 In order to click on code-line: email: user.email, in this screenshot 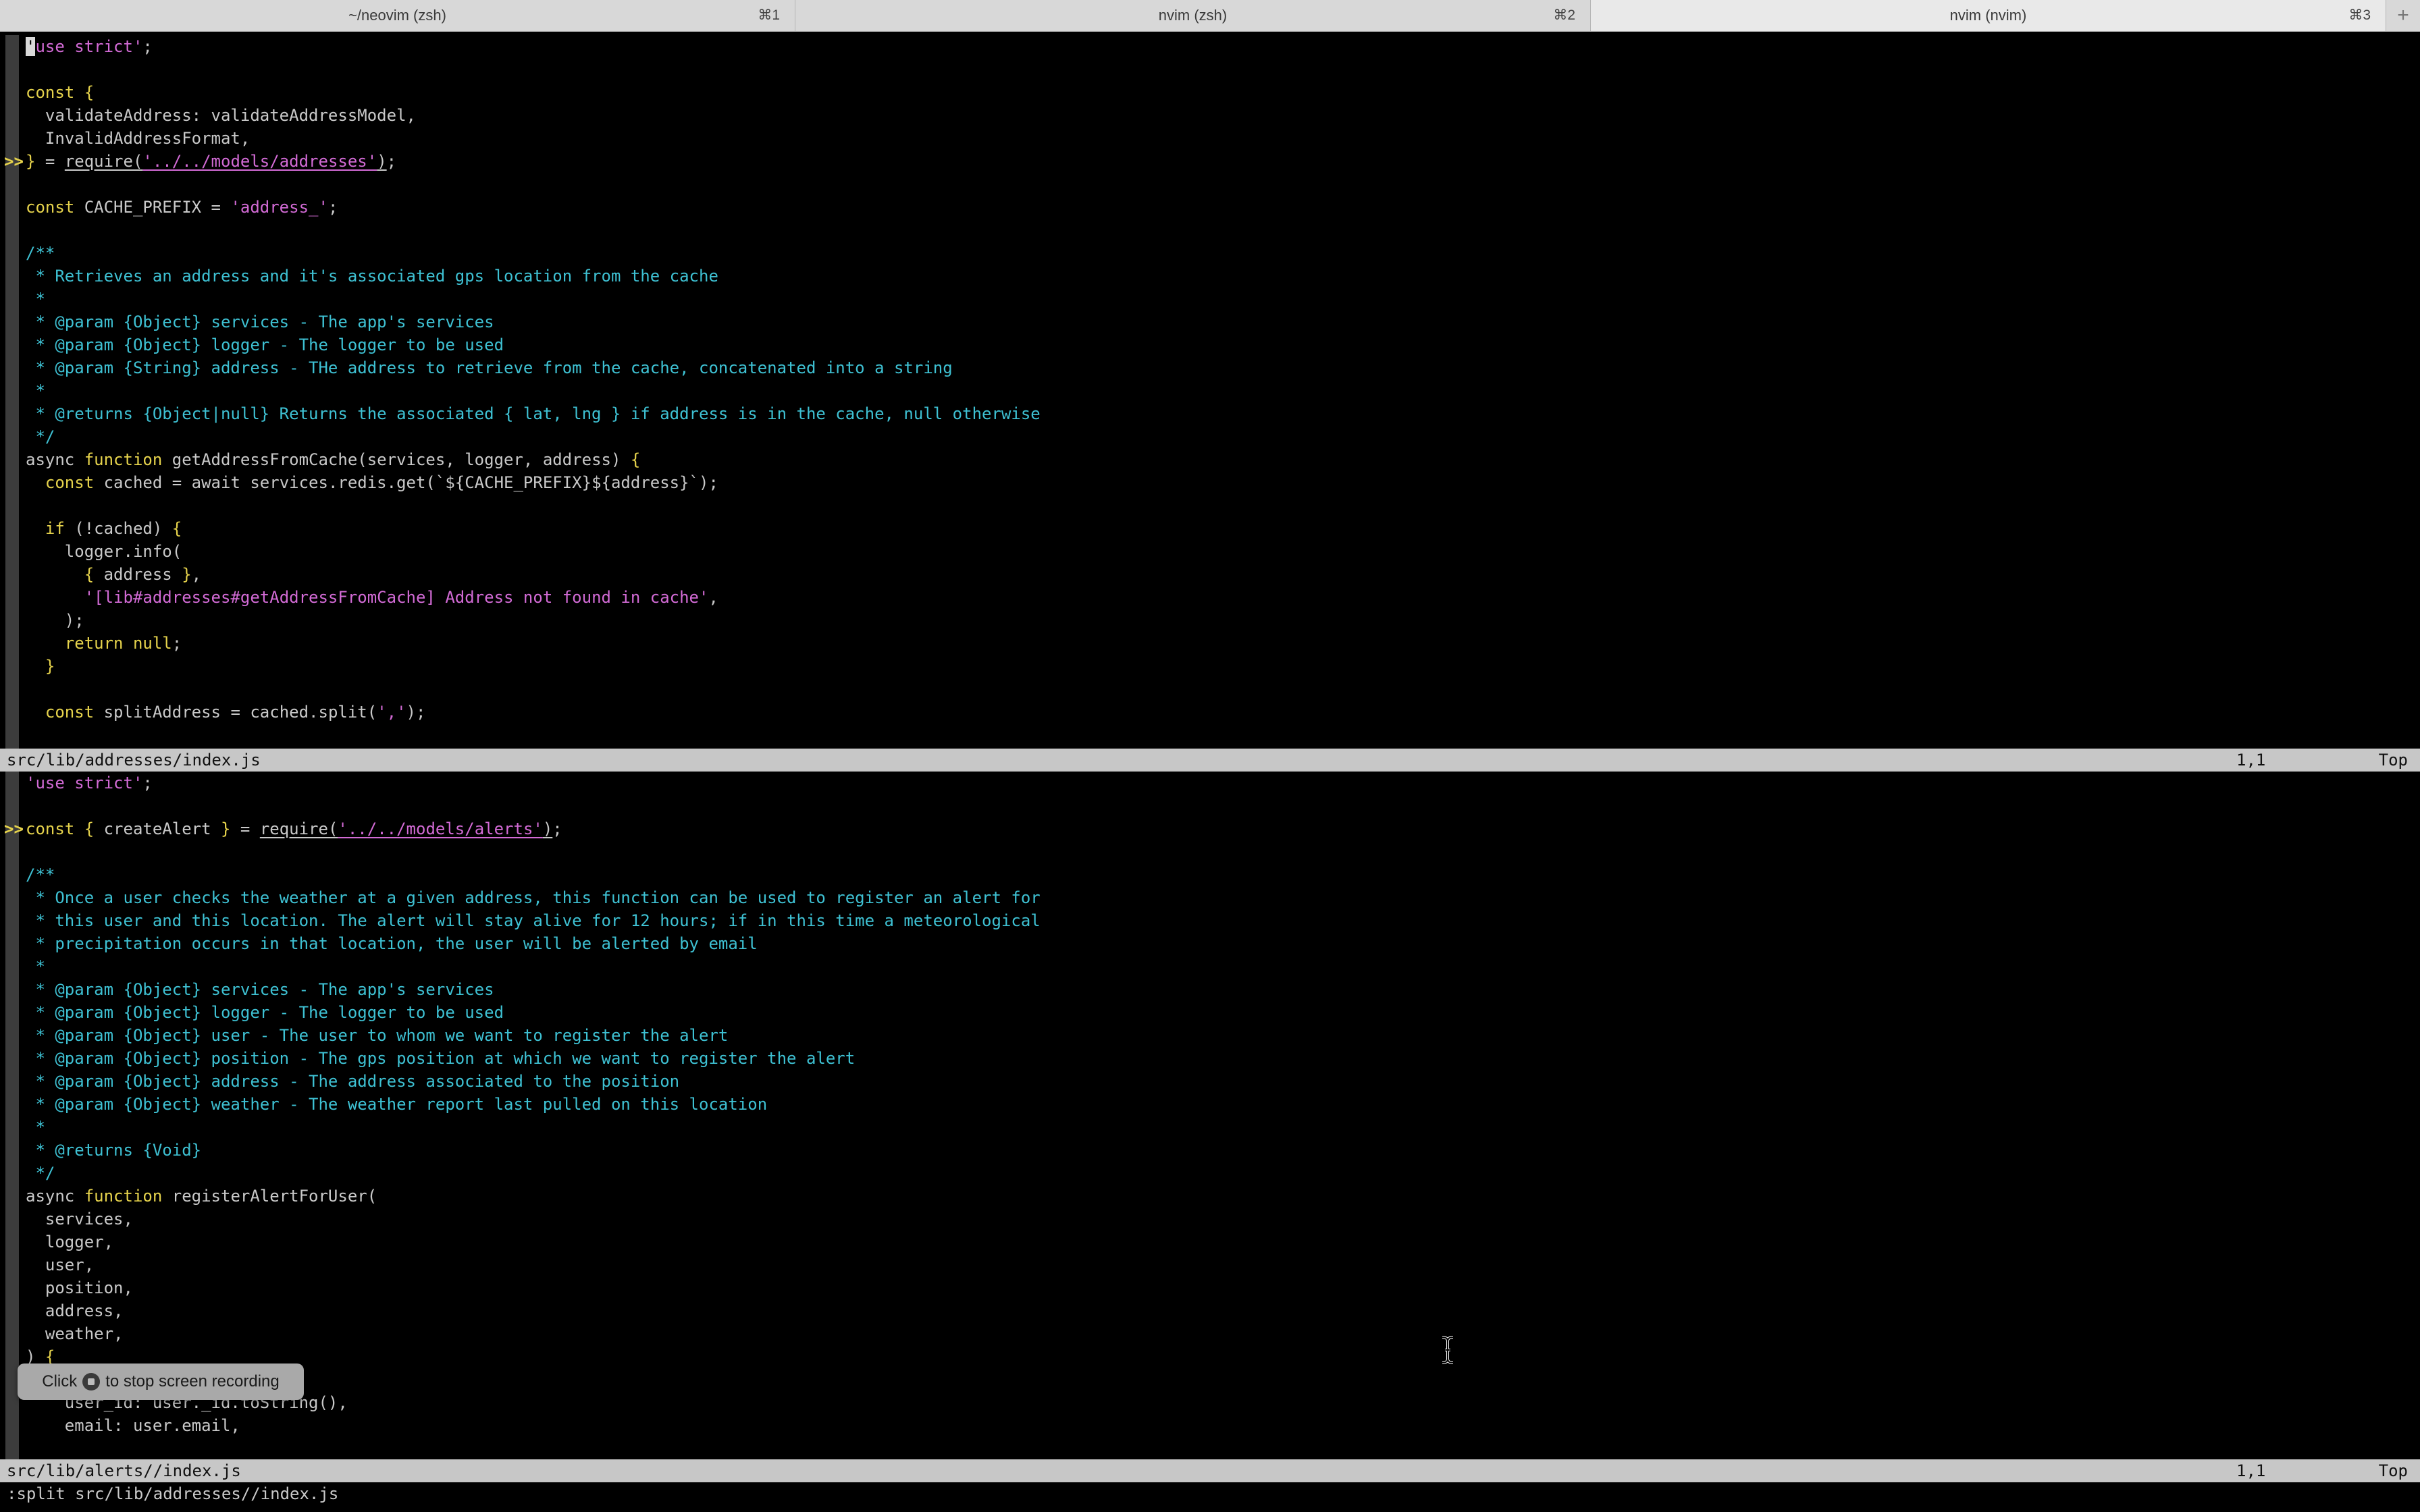, I will do `click(1223, 1425)`.